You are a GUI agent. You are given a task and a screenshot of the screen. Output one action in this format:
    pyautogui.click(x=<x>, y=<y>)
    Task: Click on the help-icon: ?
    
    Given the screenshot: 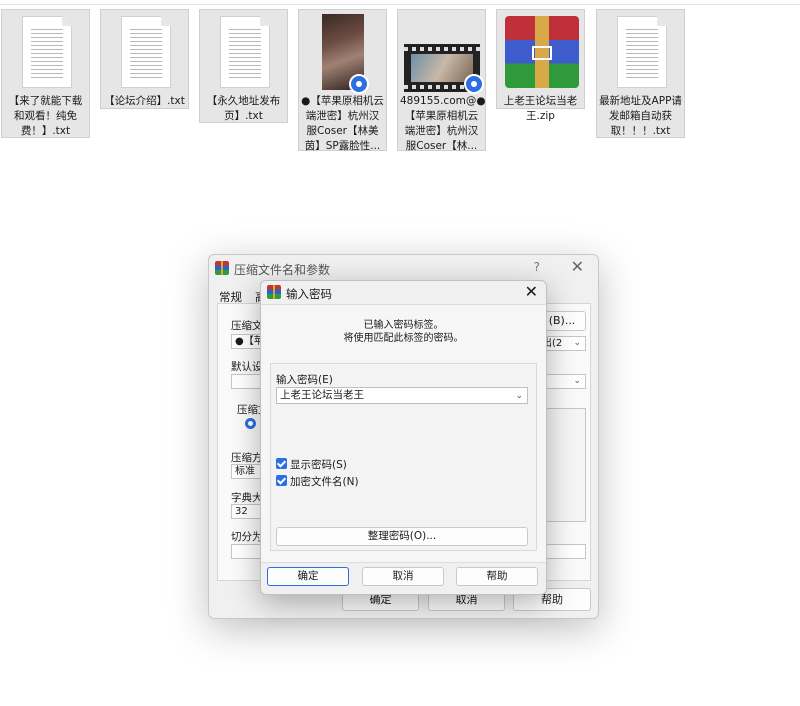 What is the action you would take?
    pyautogui.click(x=537, y=267)
    